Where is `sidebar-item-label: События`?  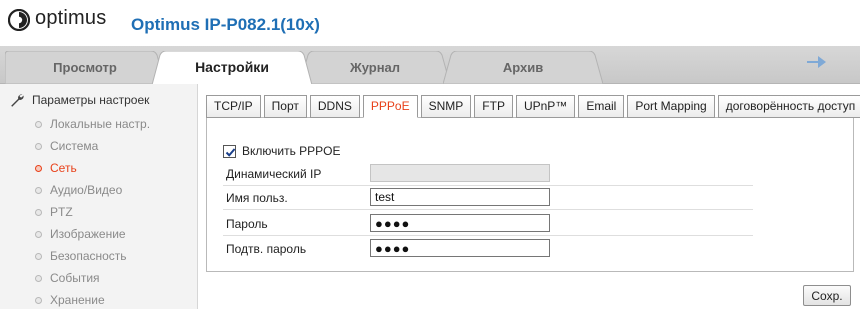
sidebar-item-label: События is located at coordinates (75, 278).